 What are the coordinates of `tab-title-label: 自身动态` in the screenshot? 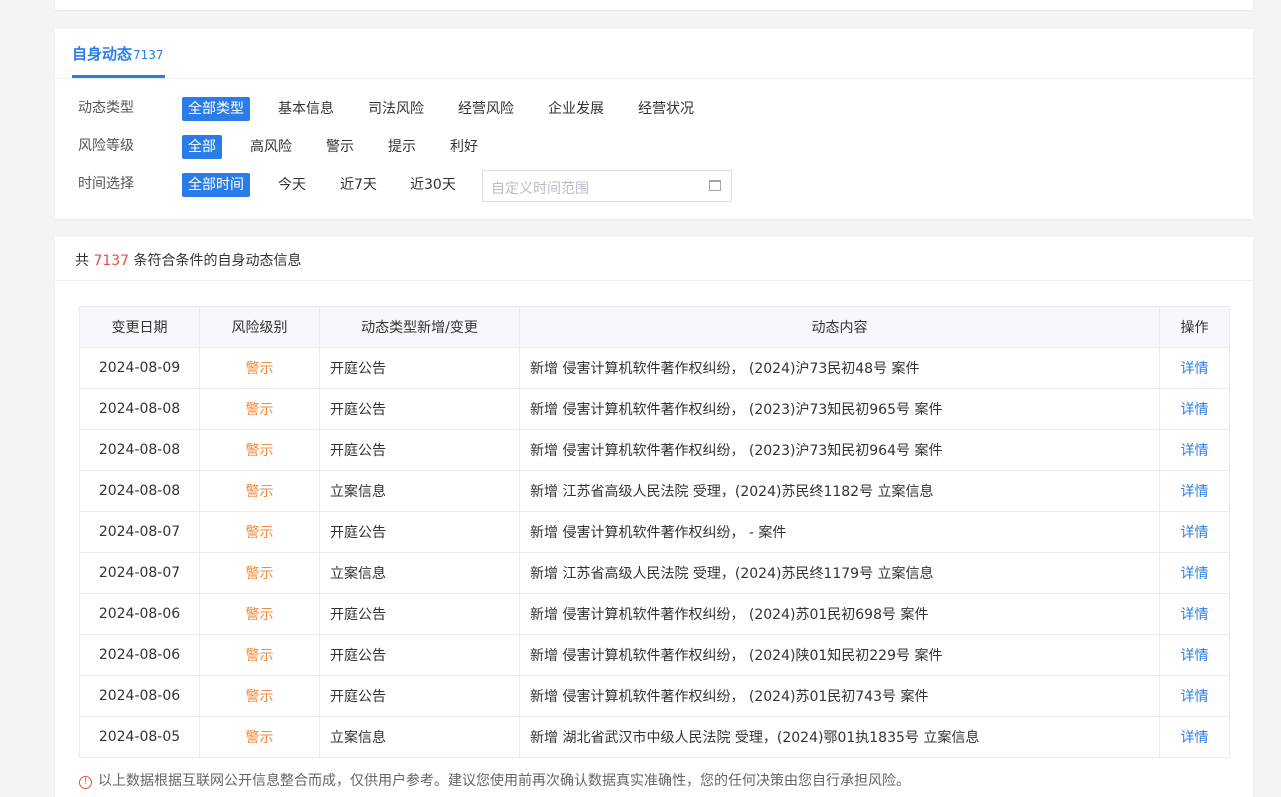 It's located at (102, 54).